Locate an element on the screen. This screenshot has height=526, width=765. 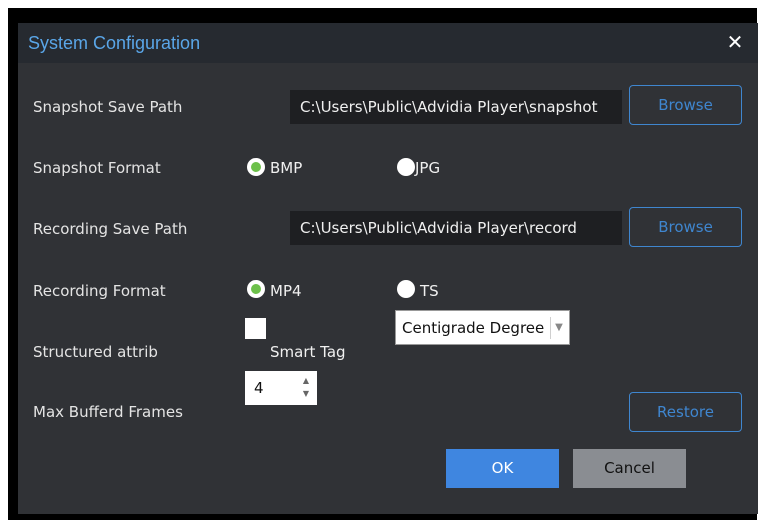
close-icon: ✕ is located at coordinates (735, 42).